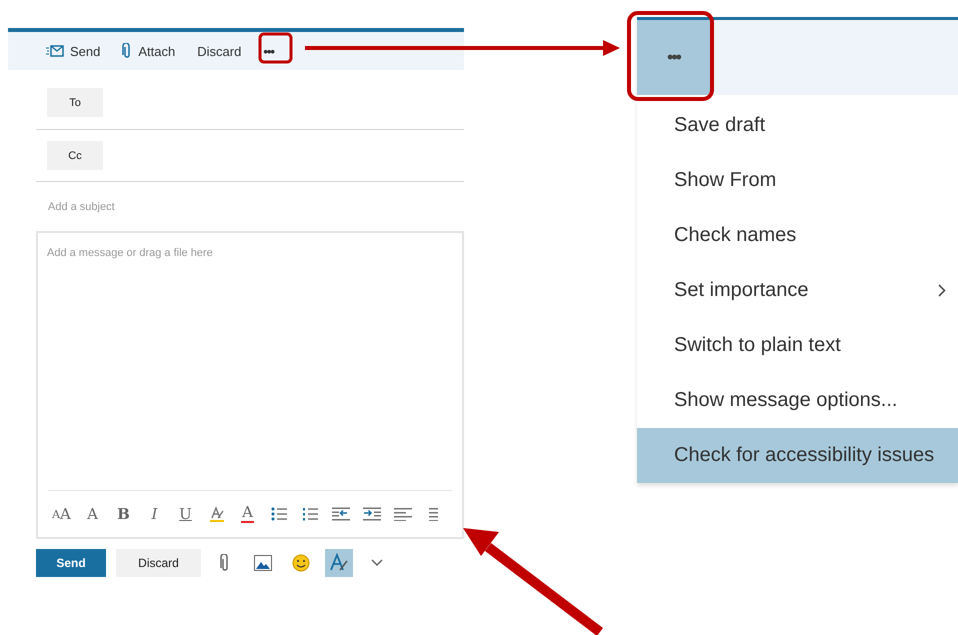 Image resolution: width=958 pixels, height=635 pixels. I want to click on align-left-icon, so click(403, 514).